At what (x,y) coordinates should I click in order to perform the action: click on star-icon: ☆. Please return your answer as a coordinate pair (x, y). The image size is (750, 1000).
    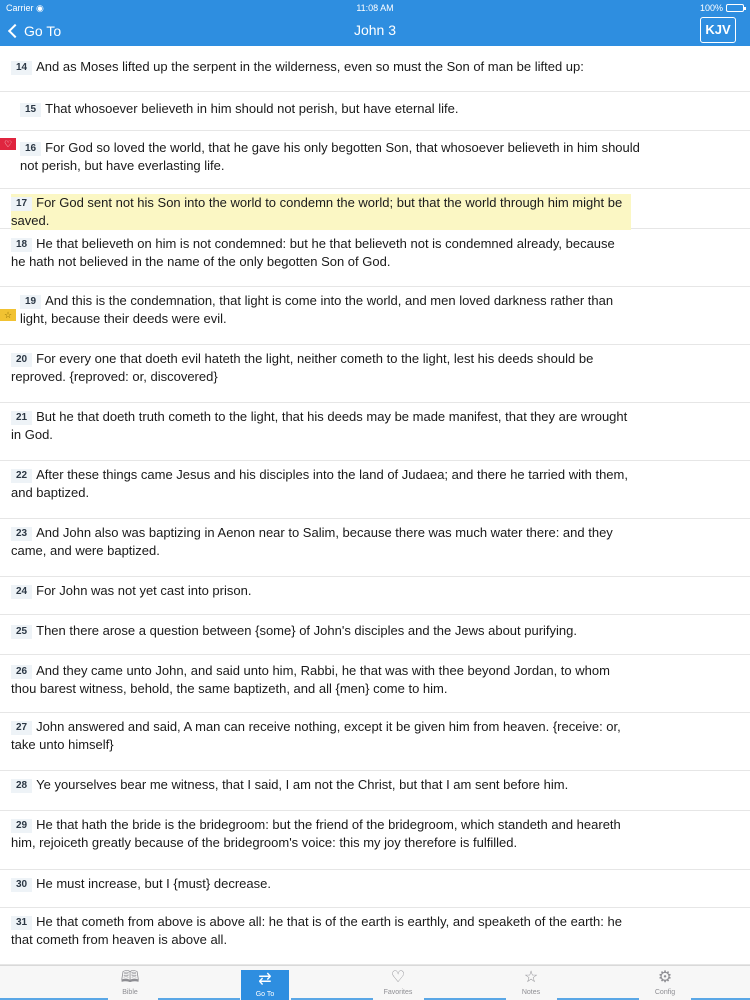
    Looking at the image, I should click on (531, 977).